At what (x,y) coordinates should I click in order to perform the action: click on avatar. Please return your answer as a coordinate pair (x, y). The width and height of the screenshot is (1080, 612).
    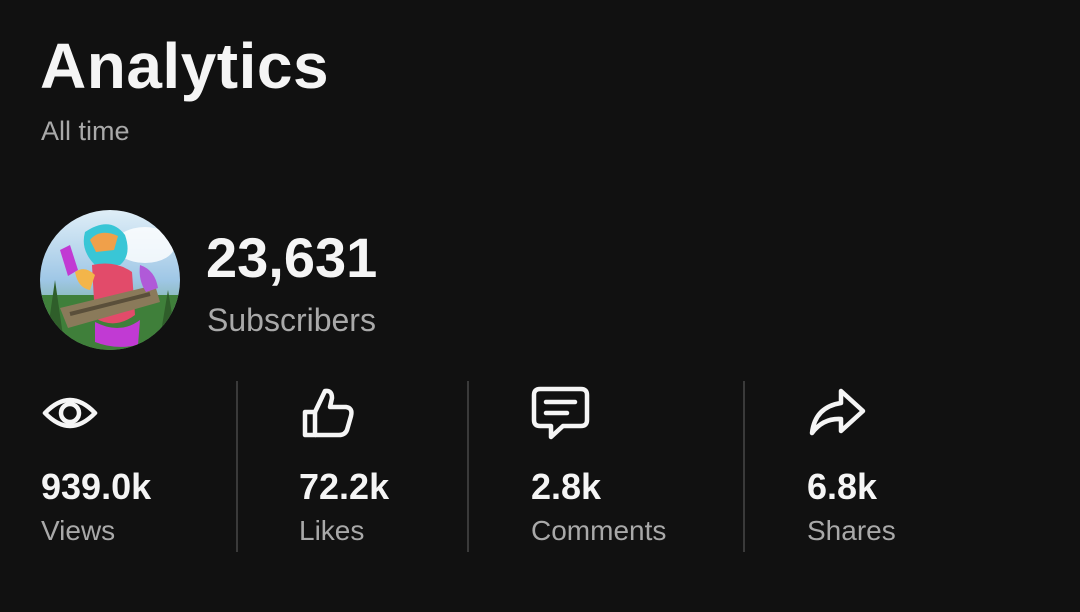
    Looking at the image, I should click on (110, 280).